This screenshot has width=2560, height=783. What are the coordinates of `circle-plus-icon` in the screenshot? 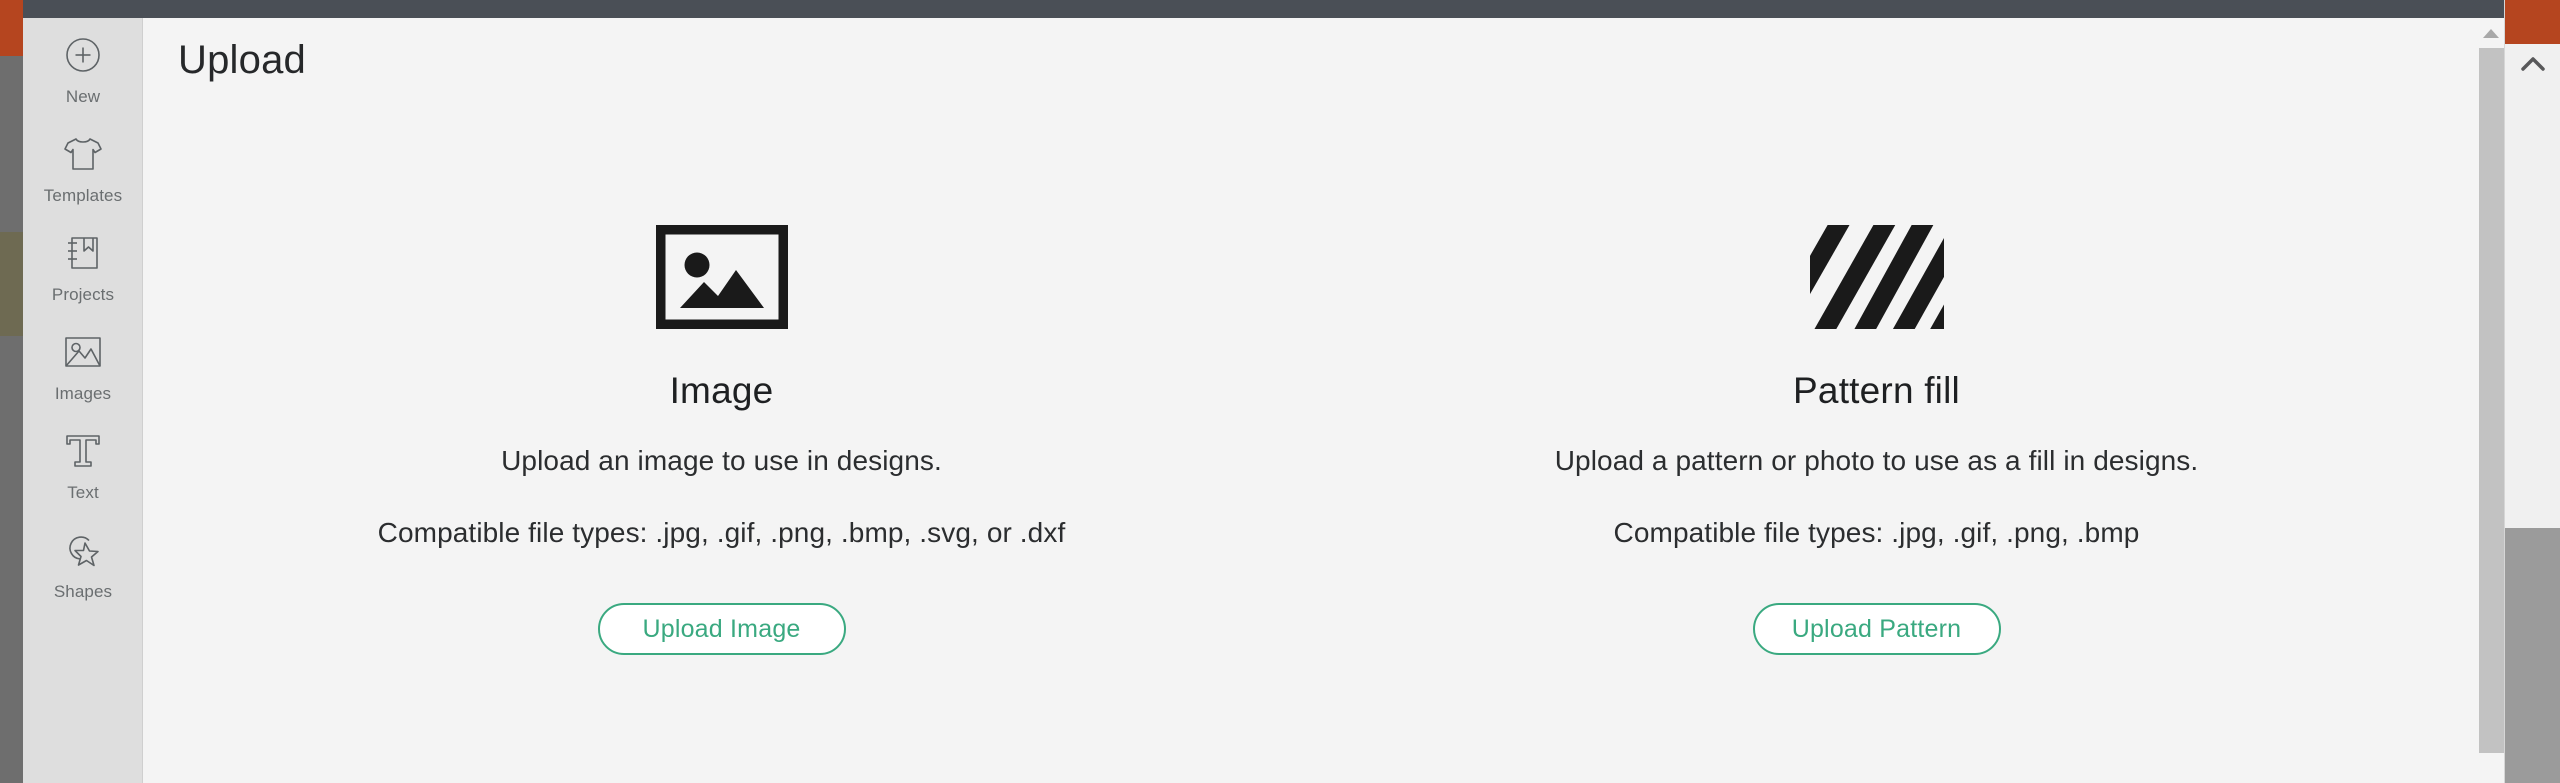 It's located at (83, 55).